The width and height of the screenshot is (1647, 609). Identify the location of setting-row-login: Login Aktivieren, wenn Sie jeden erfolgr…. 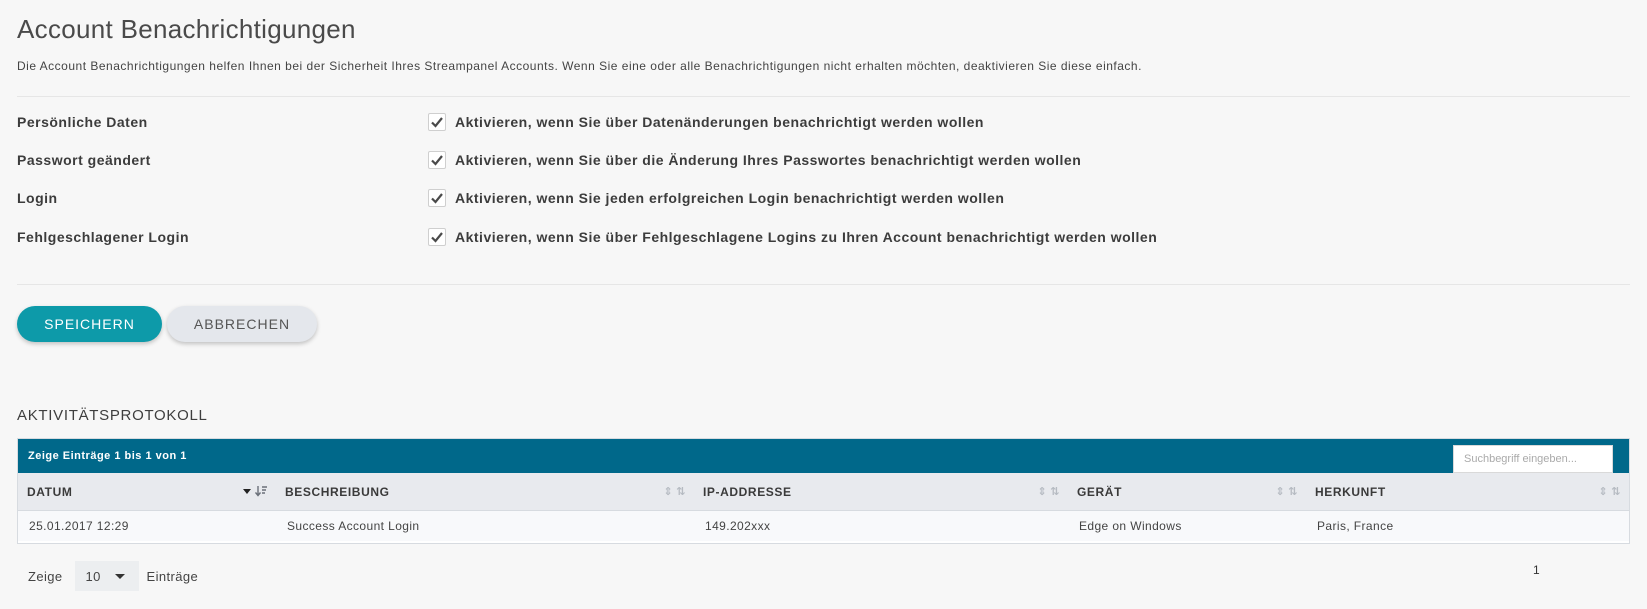
(817, 198).